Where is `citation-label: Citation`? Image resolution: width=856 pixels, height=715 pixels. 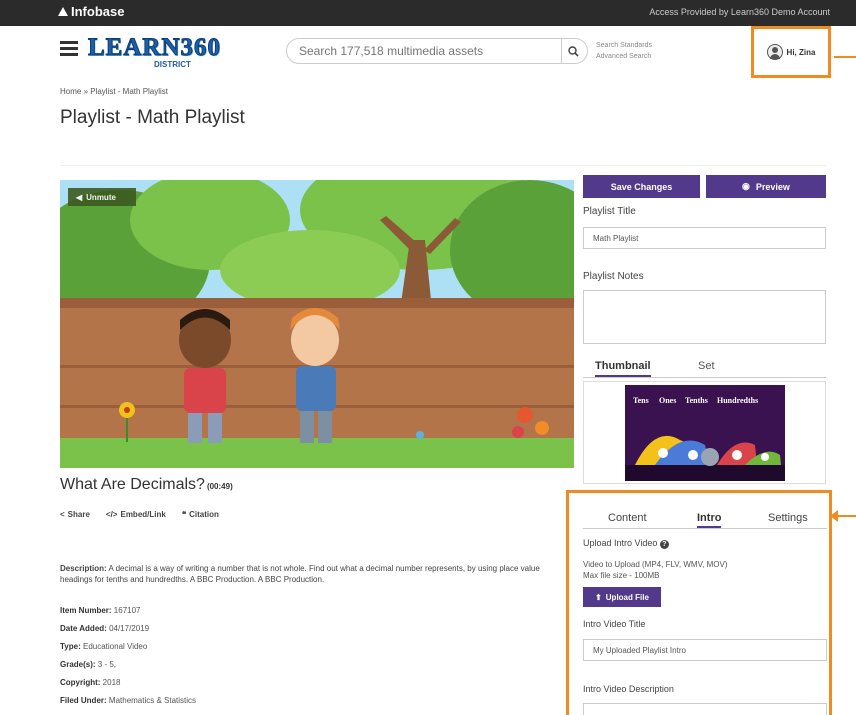
citation-label: Citation is located at coordinates (204, 514).